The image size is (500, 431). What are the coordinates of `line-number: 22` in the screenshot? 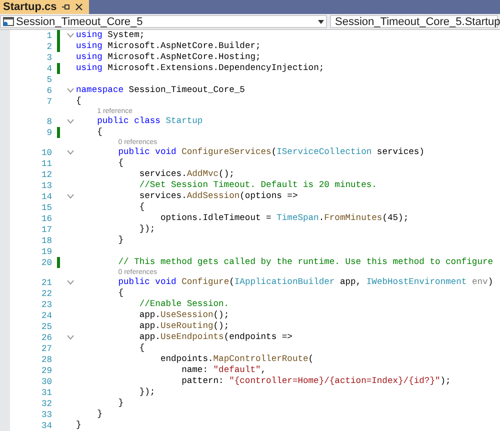 It's located at (46, 293).